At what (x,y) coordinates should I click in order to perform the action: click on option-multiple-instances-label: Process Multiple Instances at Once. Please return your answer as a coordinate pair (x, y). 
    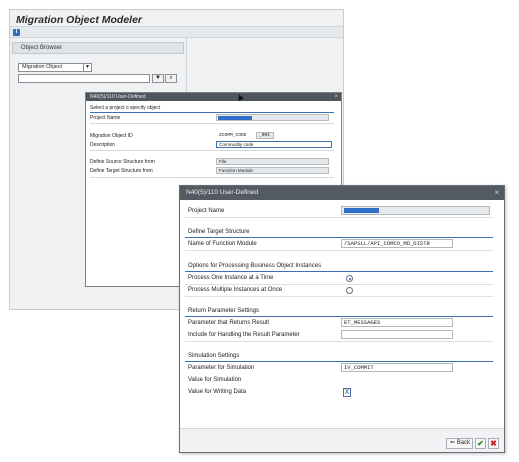
    Looking at the image, I should click on (235, 290).